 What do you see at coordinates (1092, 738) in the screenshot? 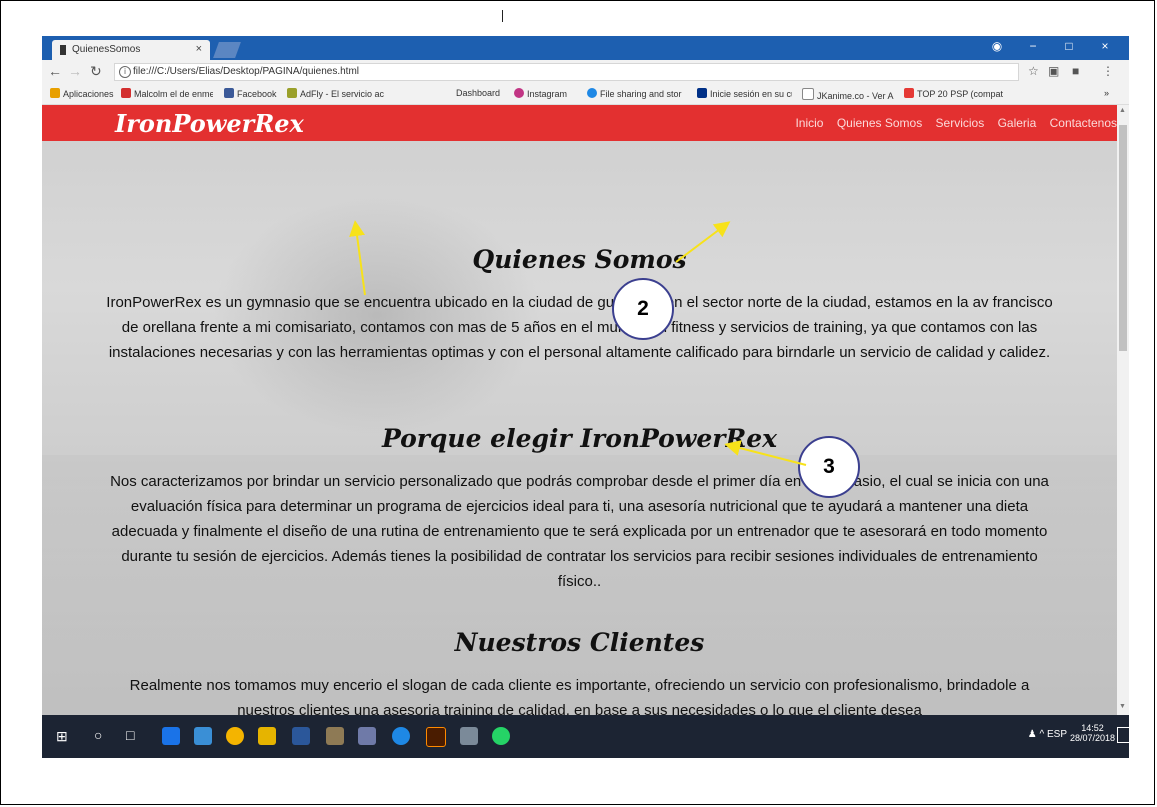
I see `clock-date: 28/07/2018` at bounding box center [1092, 738].